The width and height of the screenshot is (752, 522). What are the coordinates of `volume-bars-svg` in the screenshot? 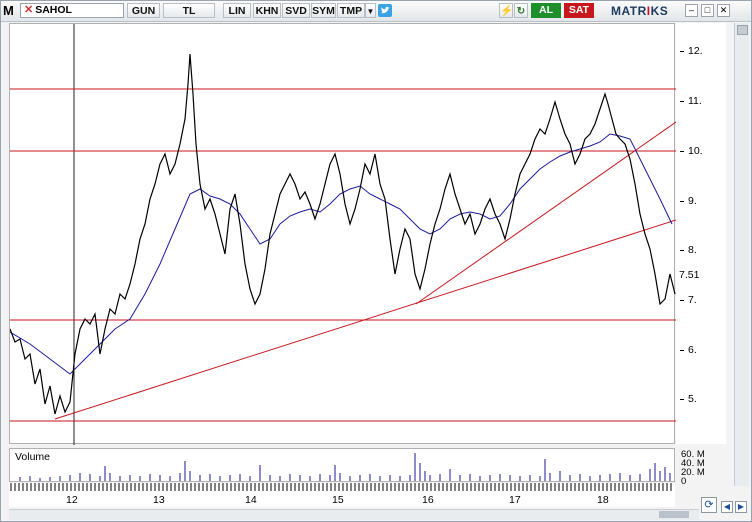 It's located at (345, 467).